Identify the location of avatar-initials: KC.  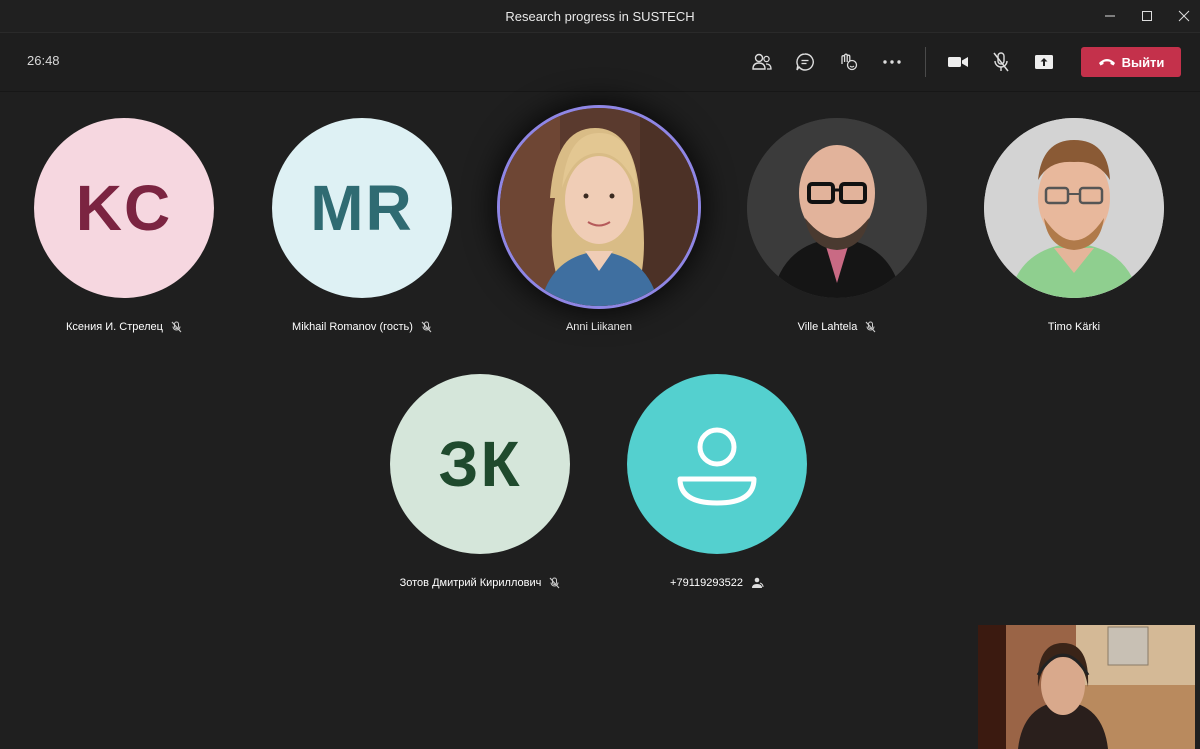
(124, 208).